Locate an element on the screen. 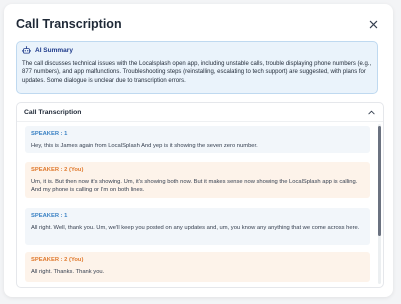  chevron-up-icon is located at coordinates (371, 112).